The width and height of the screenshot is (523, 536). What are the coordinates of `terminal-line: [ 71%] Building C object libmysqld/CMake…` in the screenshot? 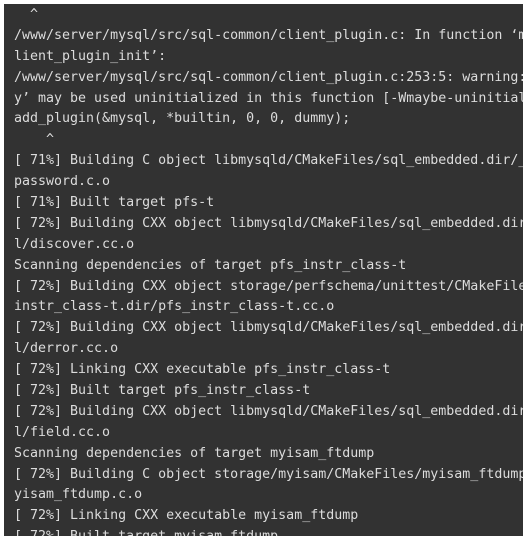 It's located at (268, 161).